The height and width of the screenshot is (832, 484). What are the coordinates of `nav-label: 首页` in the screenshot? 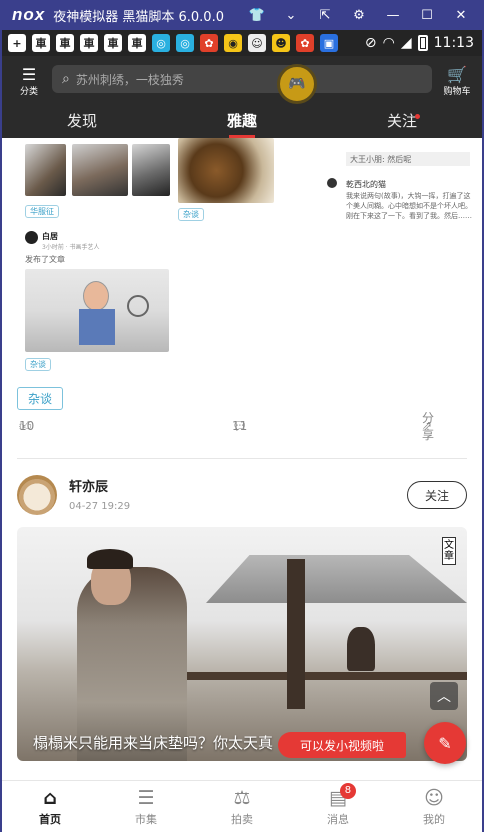 It's located at (50, 819).